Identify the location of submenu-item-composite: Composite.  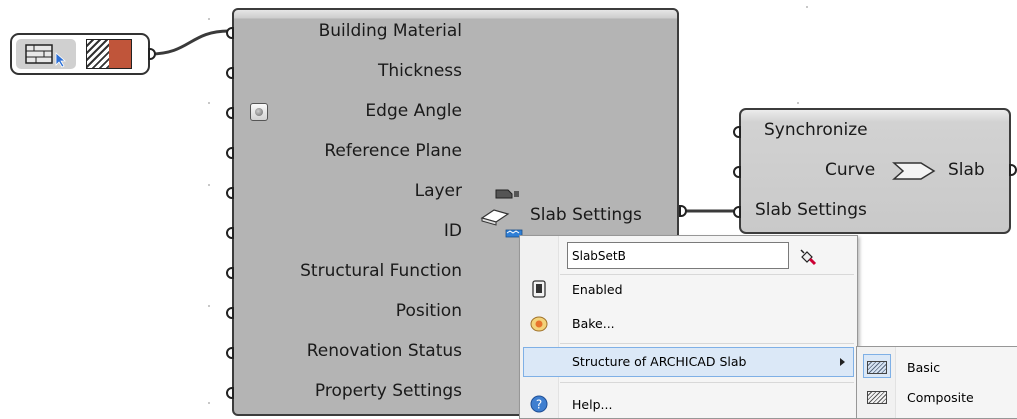
(940, 397).